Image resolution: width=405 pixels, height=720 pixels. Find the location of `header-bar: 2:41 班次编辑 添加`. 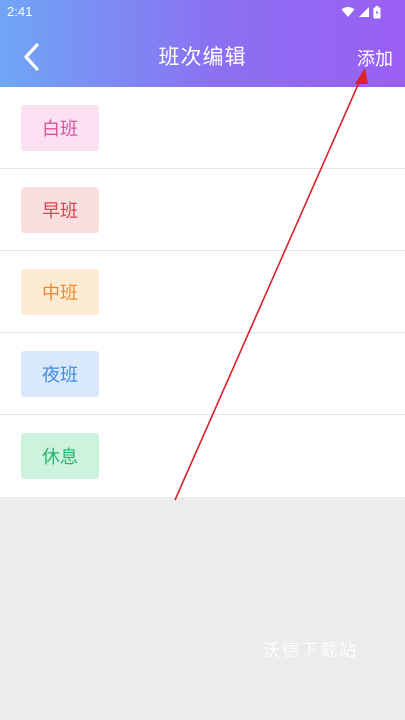

header-bar: 2:41 班次编辑 添加 is located at coordinates (202, 43).